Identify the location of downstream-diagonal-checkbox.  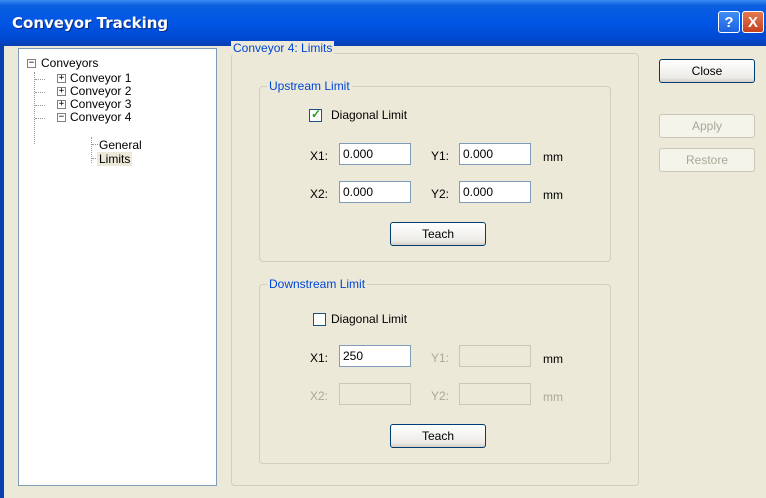
(319, 319).